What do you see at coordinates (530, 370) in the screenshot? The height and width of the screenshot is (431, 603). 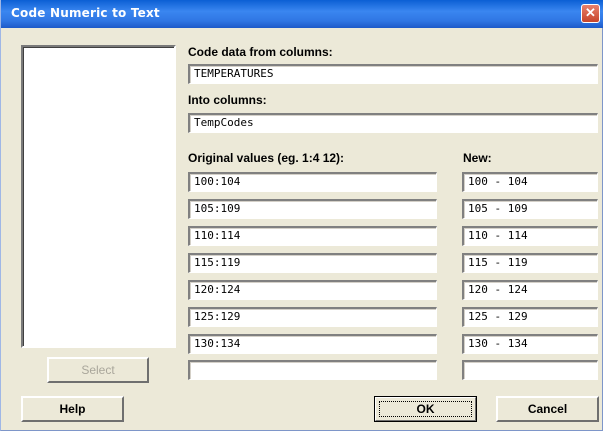 I see `new-value-field` at bounding box center [530, 370].